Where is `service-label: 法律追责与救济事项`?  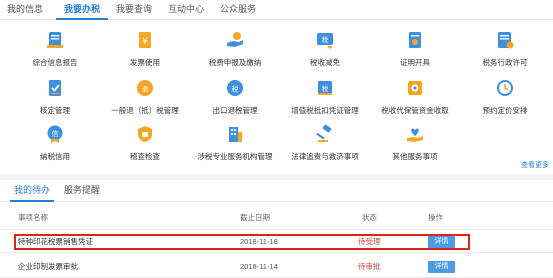
service-label: 法律追责与救济事项 is located at coordinates (325, 156).